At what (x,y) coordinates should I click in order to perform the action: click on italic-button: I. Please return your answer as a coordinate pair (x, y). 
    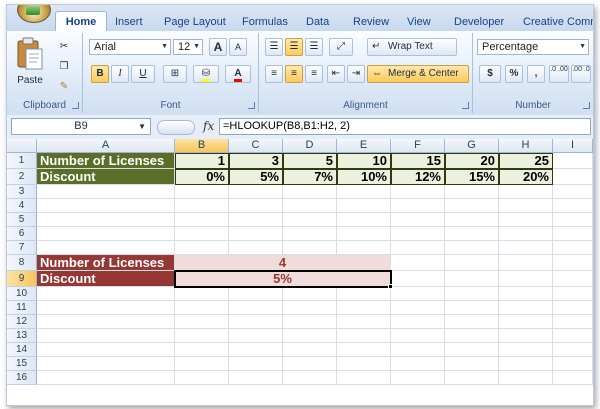
    Looking at the image, I should click on (120, 74).